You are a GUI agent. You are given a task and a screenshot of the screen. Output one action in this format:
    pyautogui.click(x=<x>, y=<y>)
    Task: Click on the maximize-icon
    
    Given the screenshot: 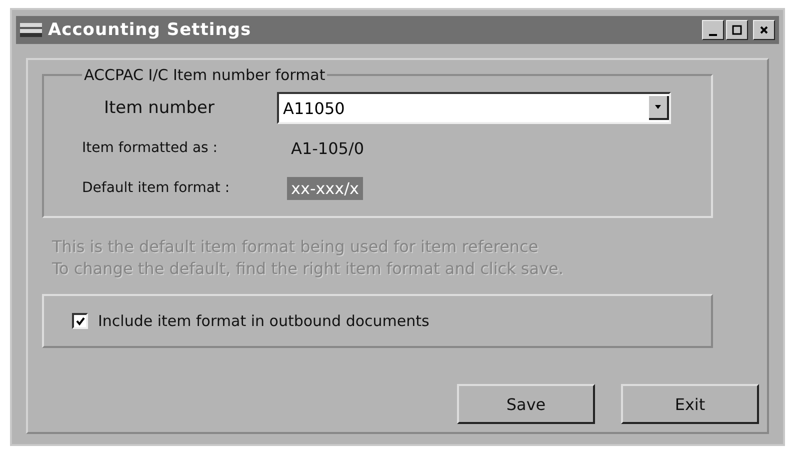 What is the action you would take?
    pyautogui.click(x=737, y=30)
    